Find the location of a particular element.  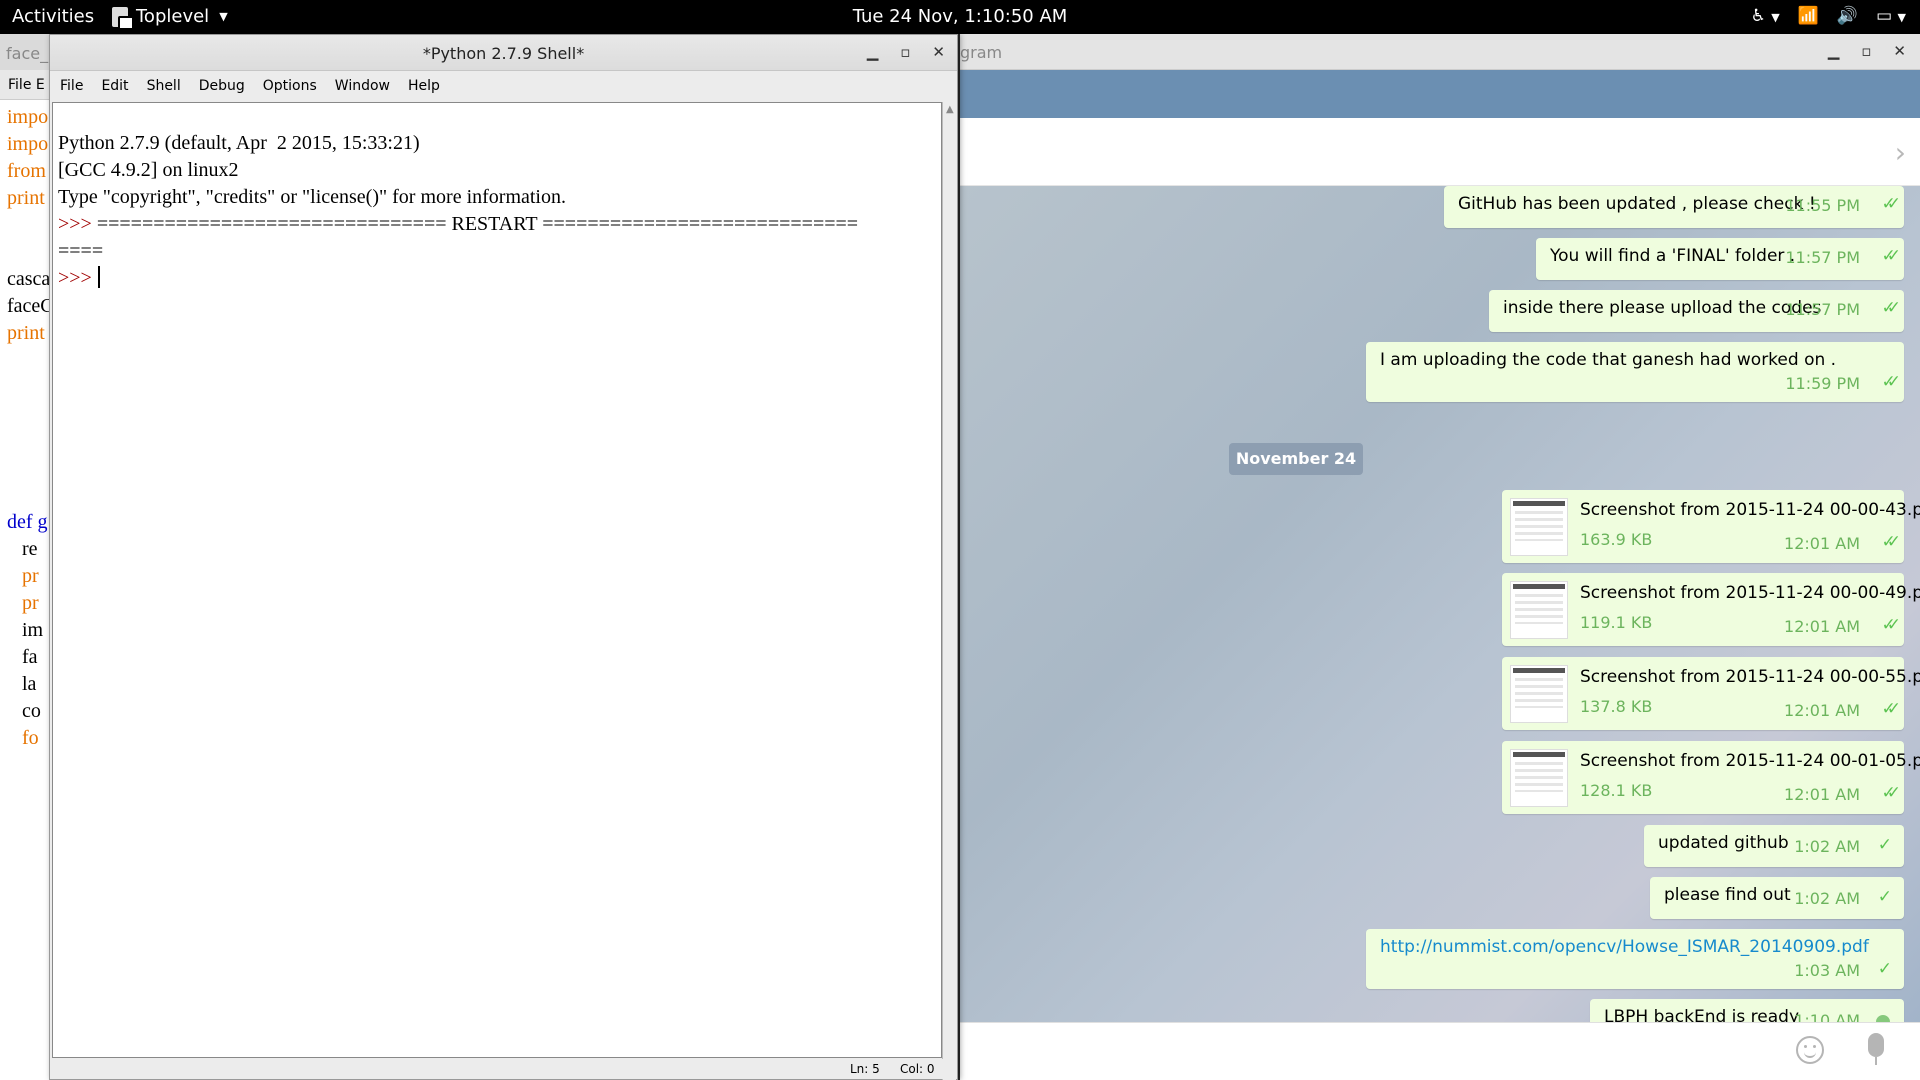

input-line: >>> is located at coordinates (499, 278).